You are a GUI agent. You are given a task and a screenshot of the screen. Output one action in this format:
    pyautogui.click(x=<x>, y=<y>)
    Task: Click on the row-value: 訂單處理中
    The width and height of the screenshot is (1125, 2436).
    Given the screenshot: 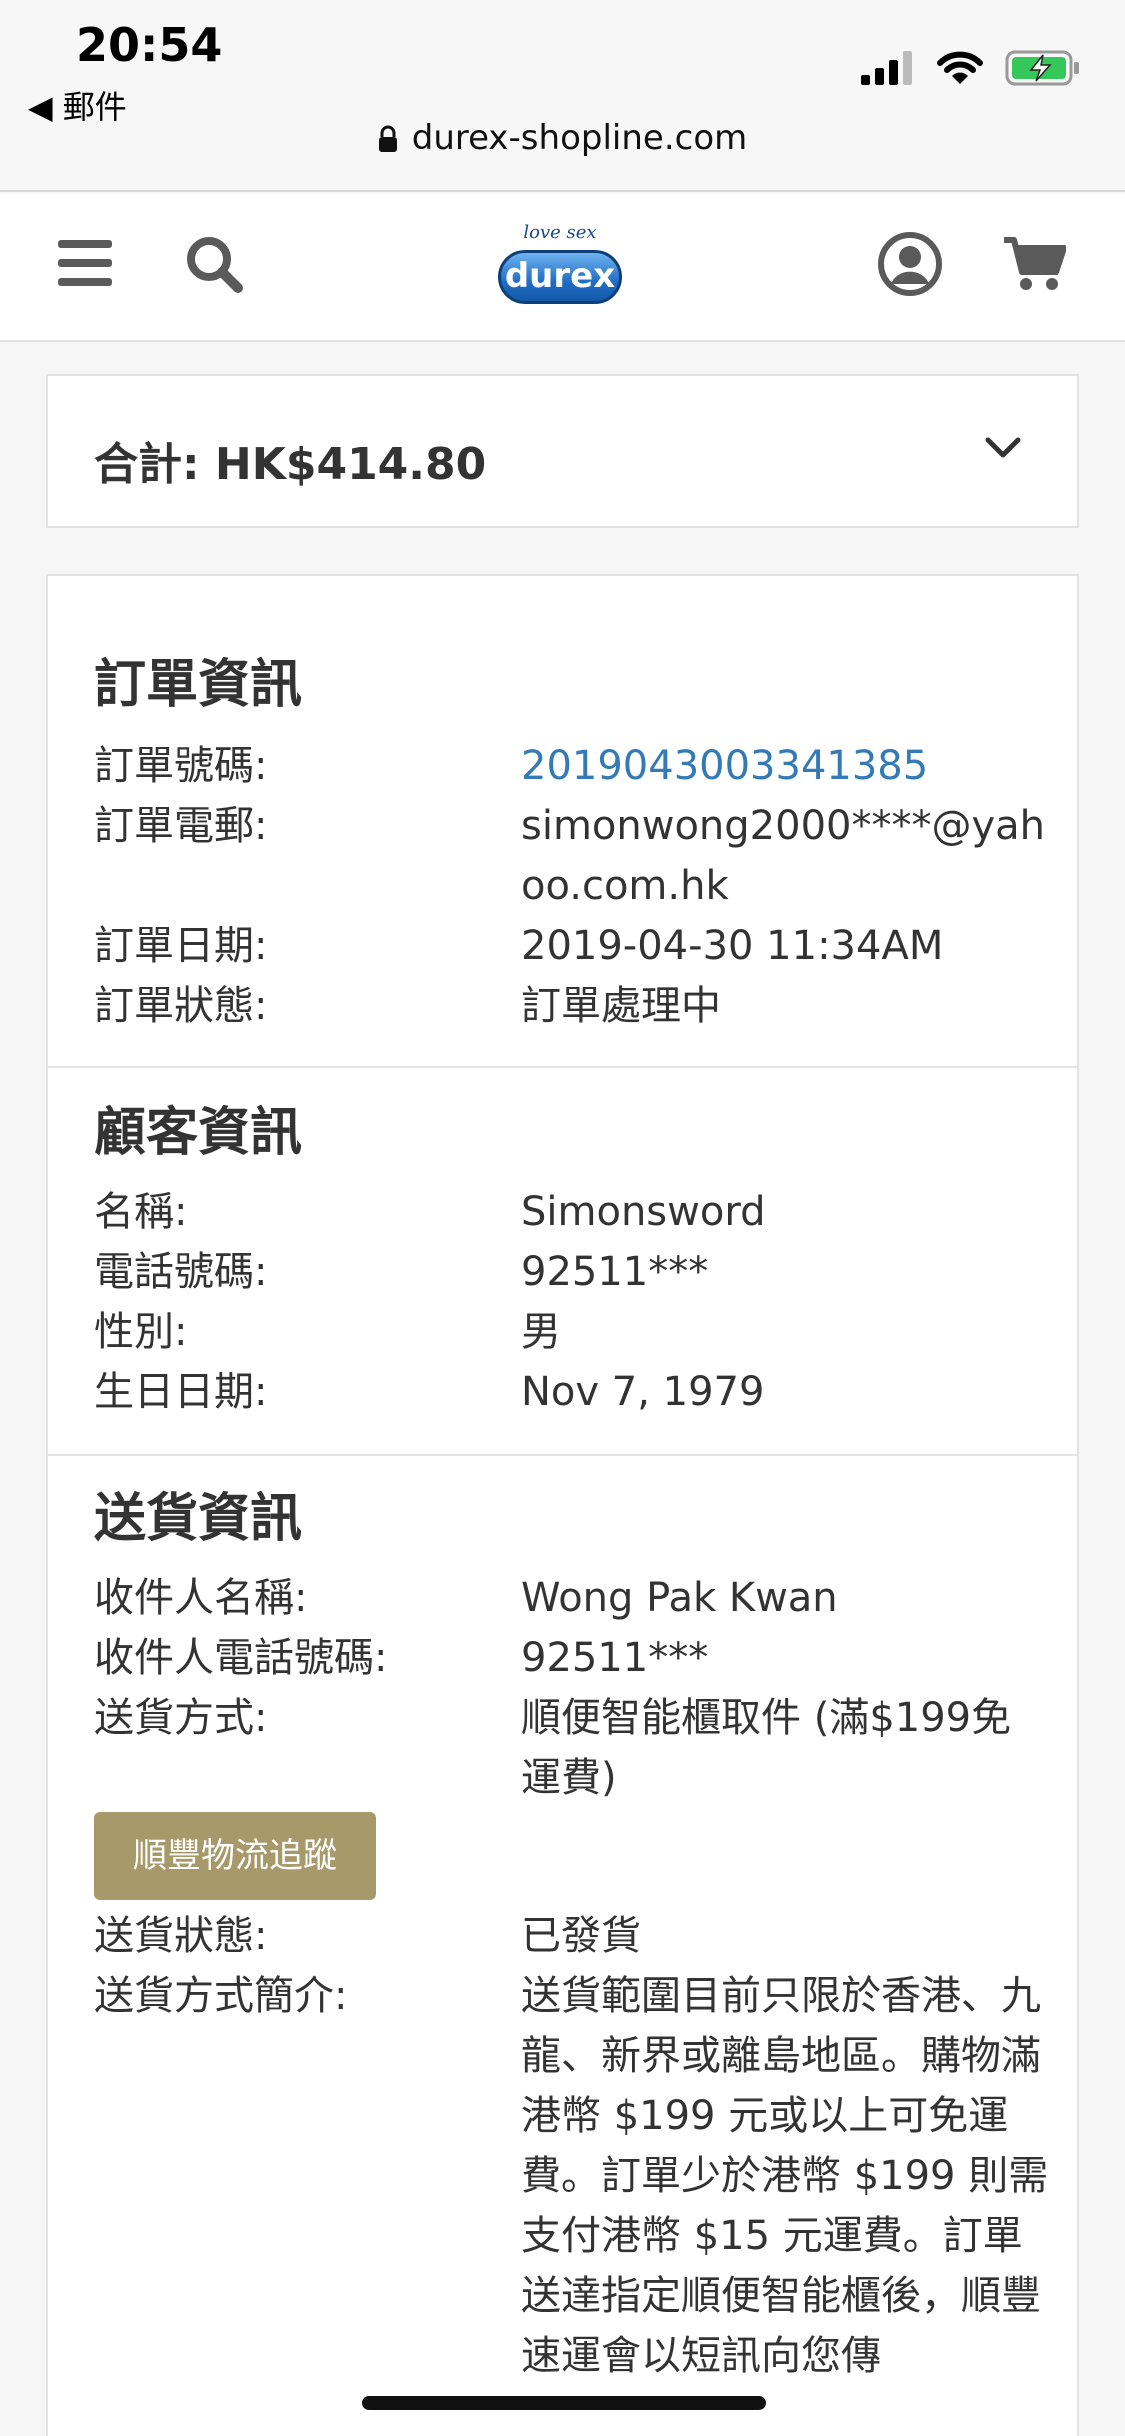 What is the action you would take?
    pyautogui.click(x=621, y=1006)
    